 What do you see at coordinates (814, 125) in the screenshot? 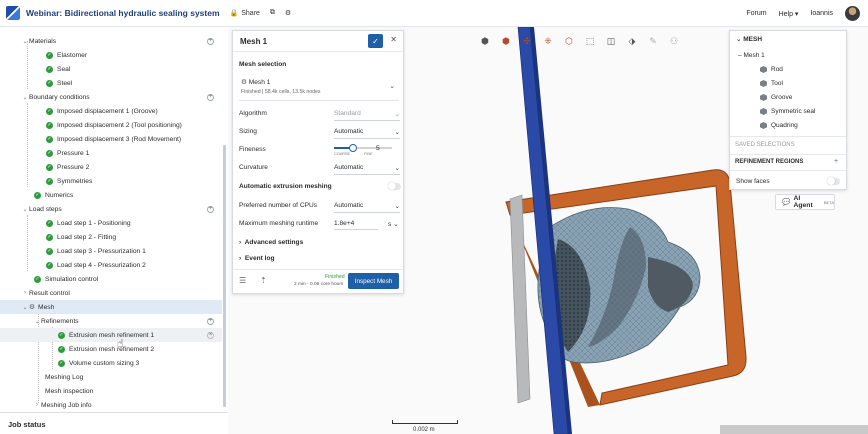
I see `scene-item-quadring: Quadring` at bounding box center [814, 125].